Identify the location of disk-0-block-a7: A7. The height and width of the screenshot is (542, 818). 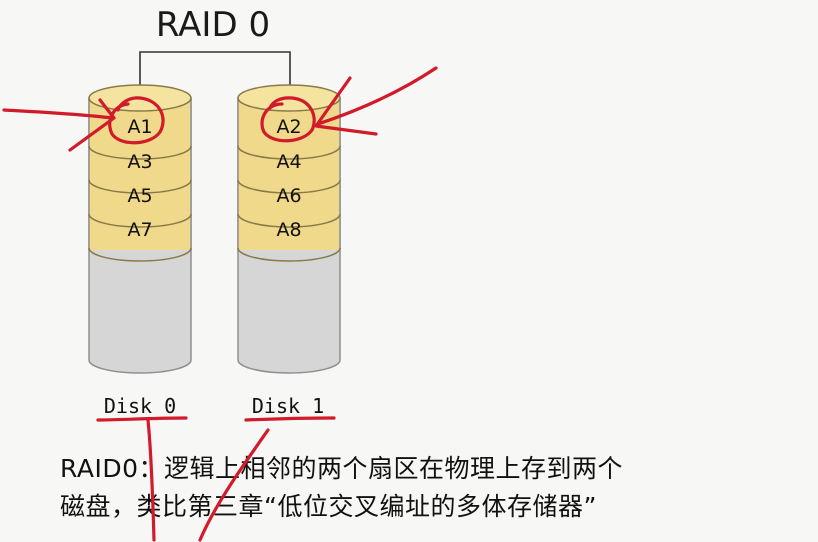
(139, 230).